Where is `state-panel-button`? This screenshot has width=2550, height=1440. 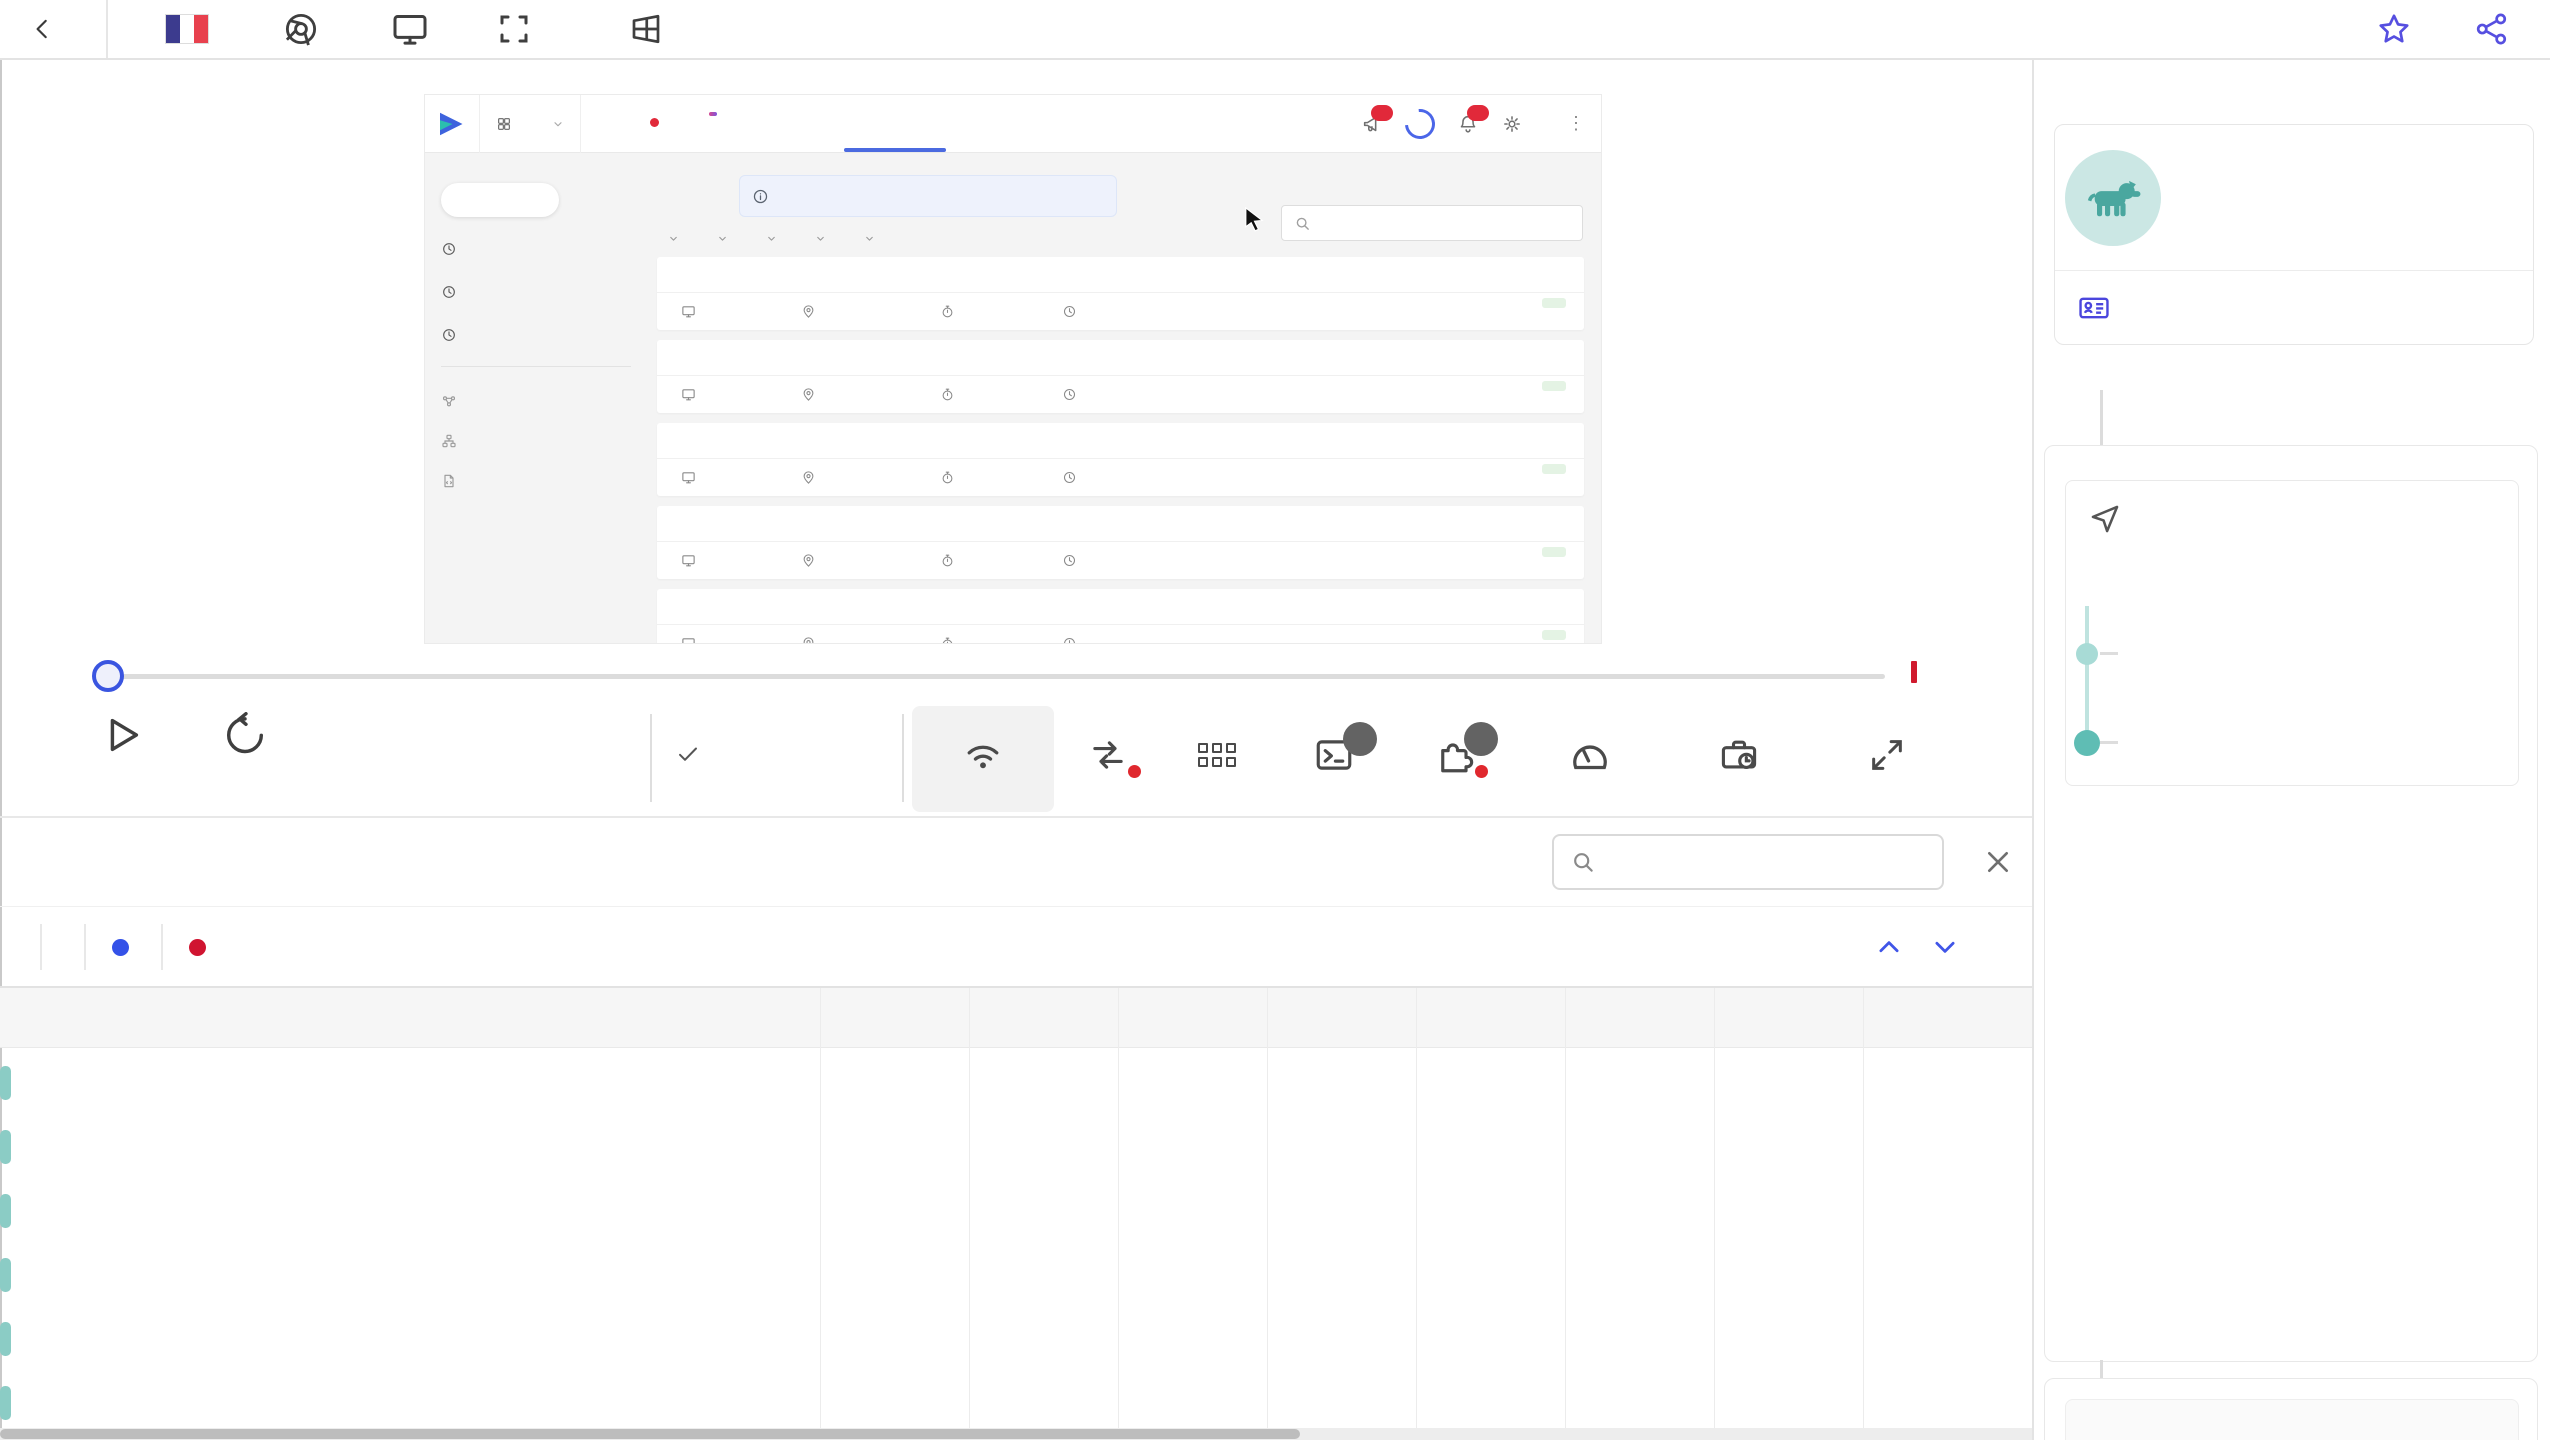 state-panel-button is located at coordinates (1217, 759).